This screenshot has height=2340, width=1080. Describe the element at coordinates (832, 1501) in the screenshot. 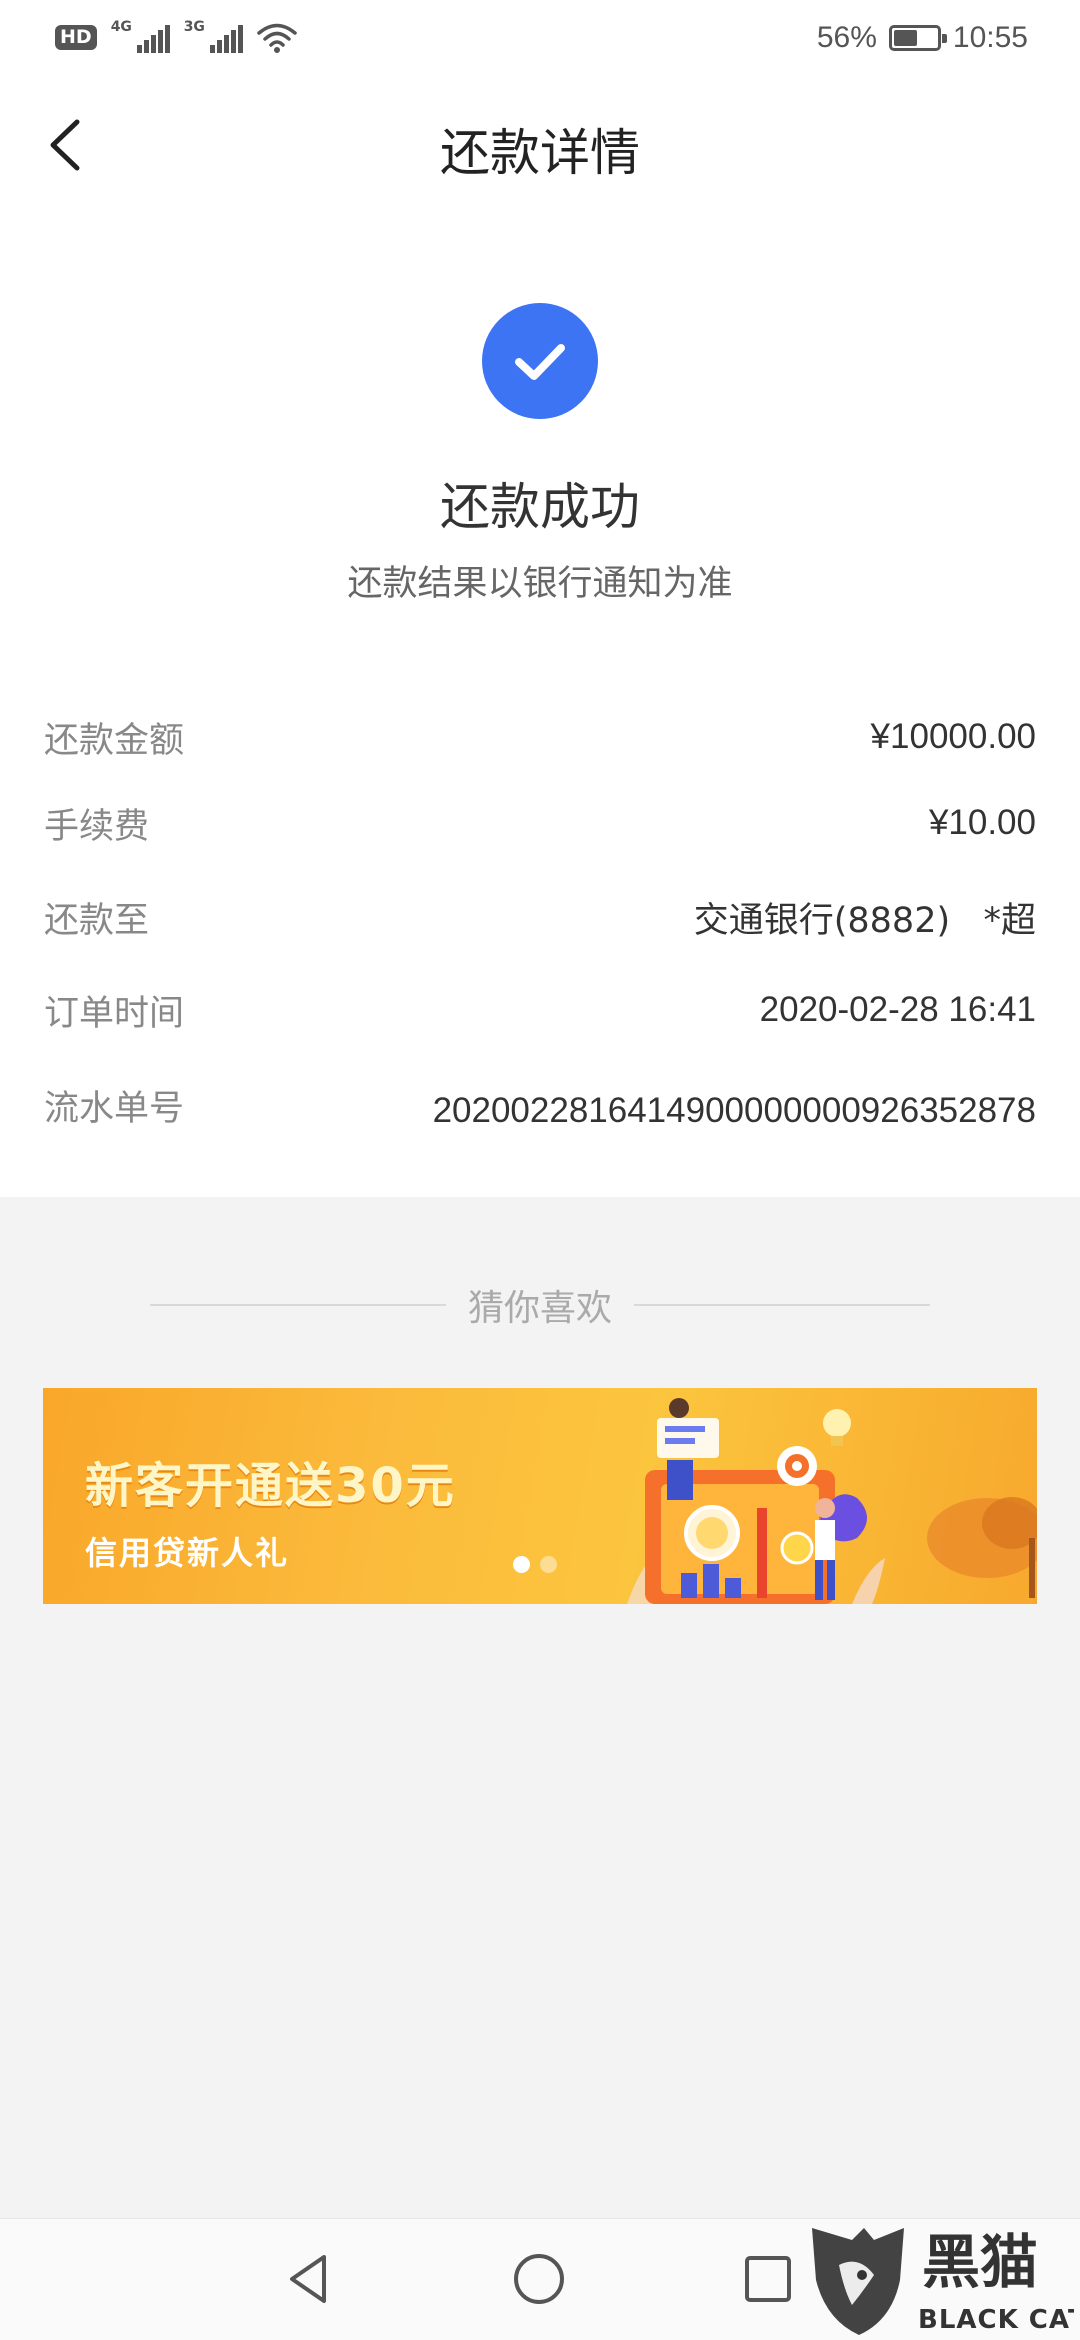

I see `banner-illustration` at that location.